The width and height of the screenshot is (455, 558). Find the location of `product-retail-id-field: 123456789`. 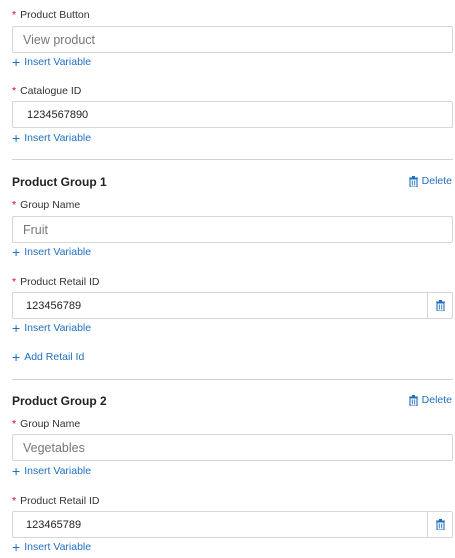

product-retail-id-field: 123456789 is located at coordinates (232, 305).